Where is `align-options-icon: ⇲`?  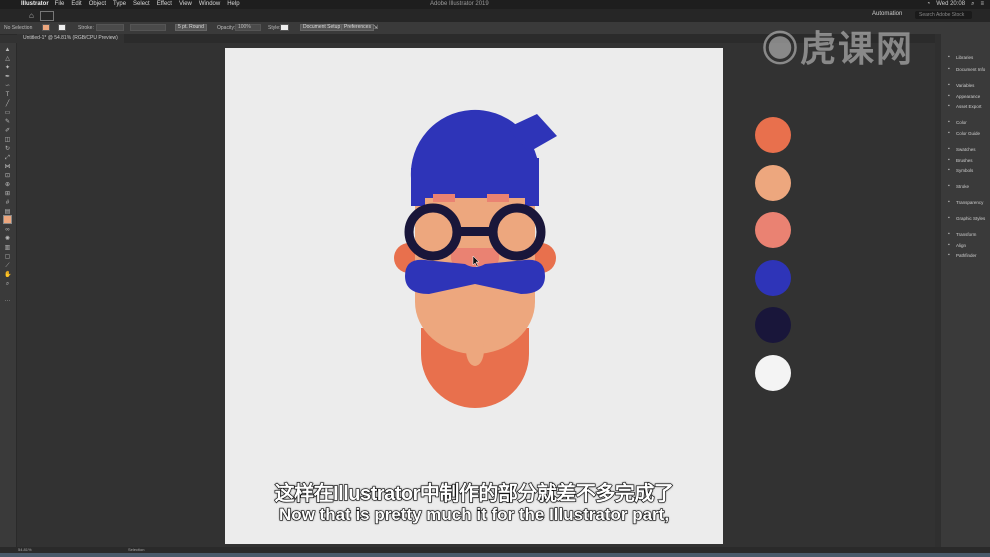 align-options-icon: ⇲ is located at coordinates (375, 27).